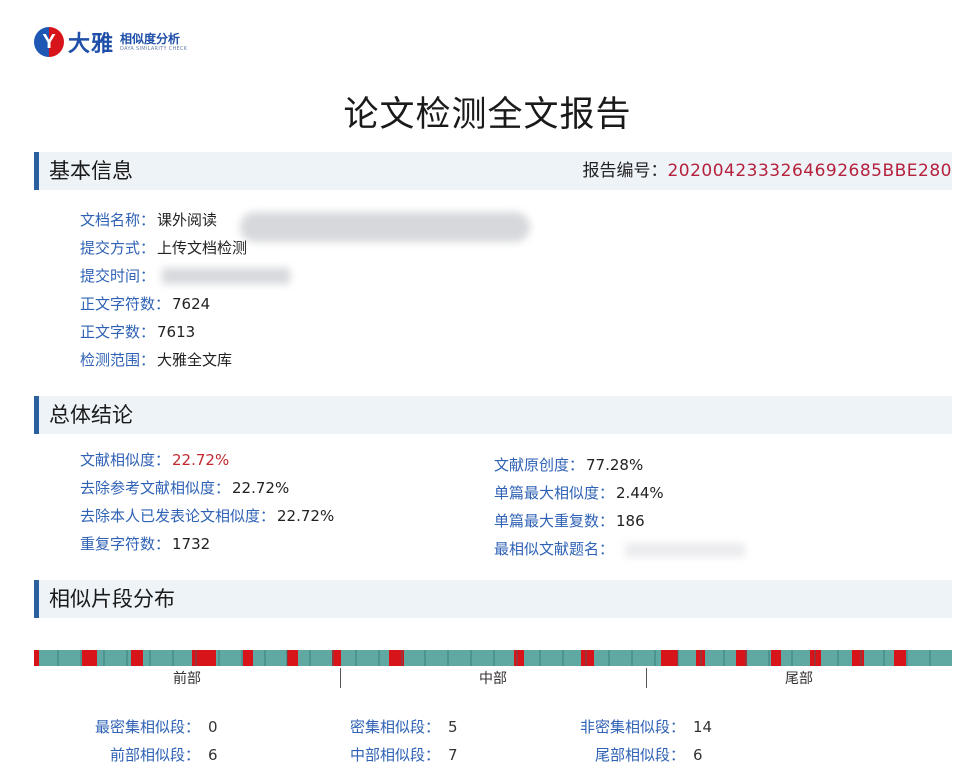 The width and height of the screenshot is (975, 770). I want to click on stat-non-dense: 非密集相似段： 14, so click(646, 727).